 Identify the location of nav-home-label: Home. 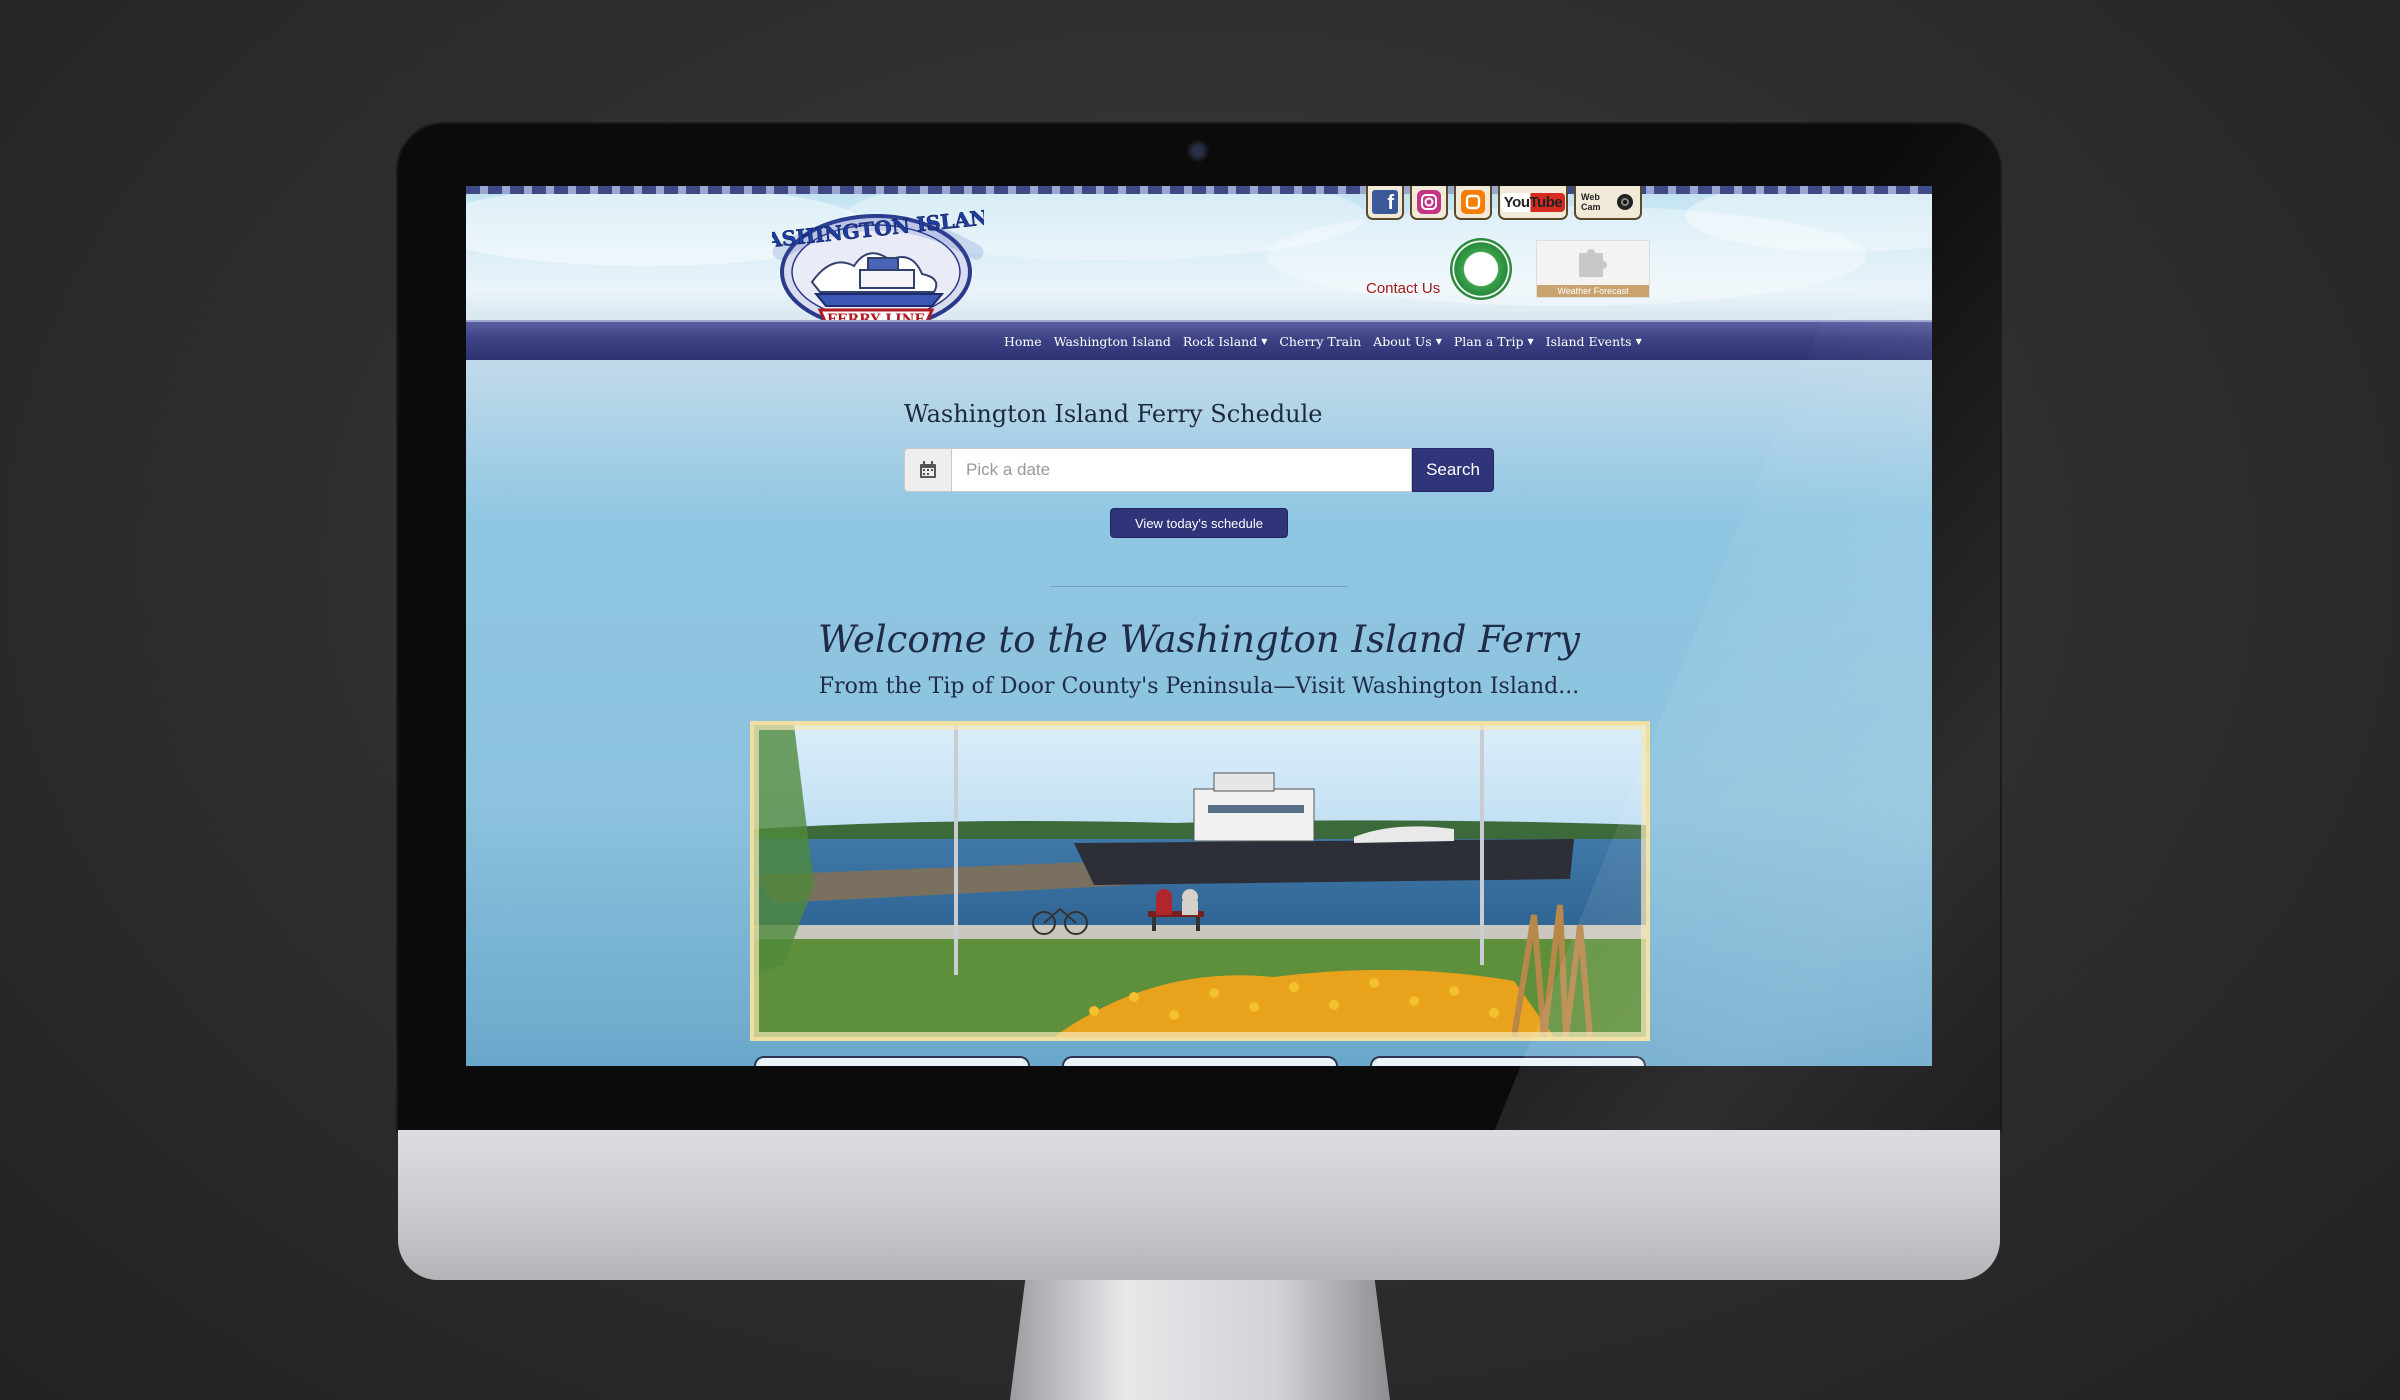
(1023, 341).